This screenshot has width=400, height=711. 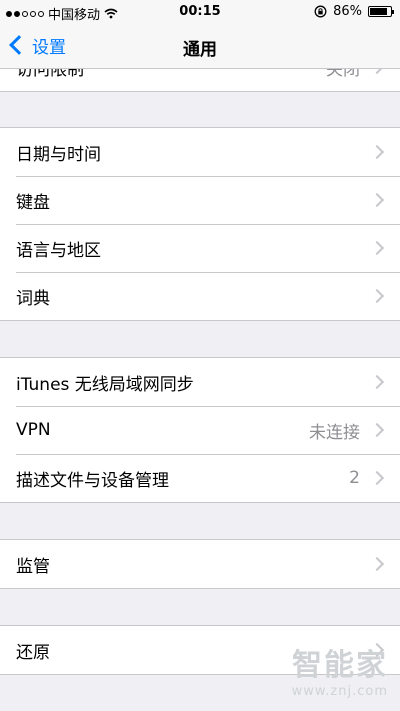 What do you see at coordinates (200, 152) in the screenshot?
I see `settings-row: 日期与时间` at bounding box center [200, 152].